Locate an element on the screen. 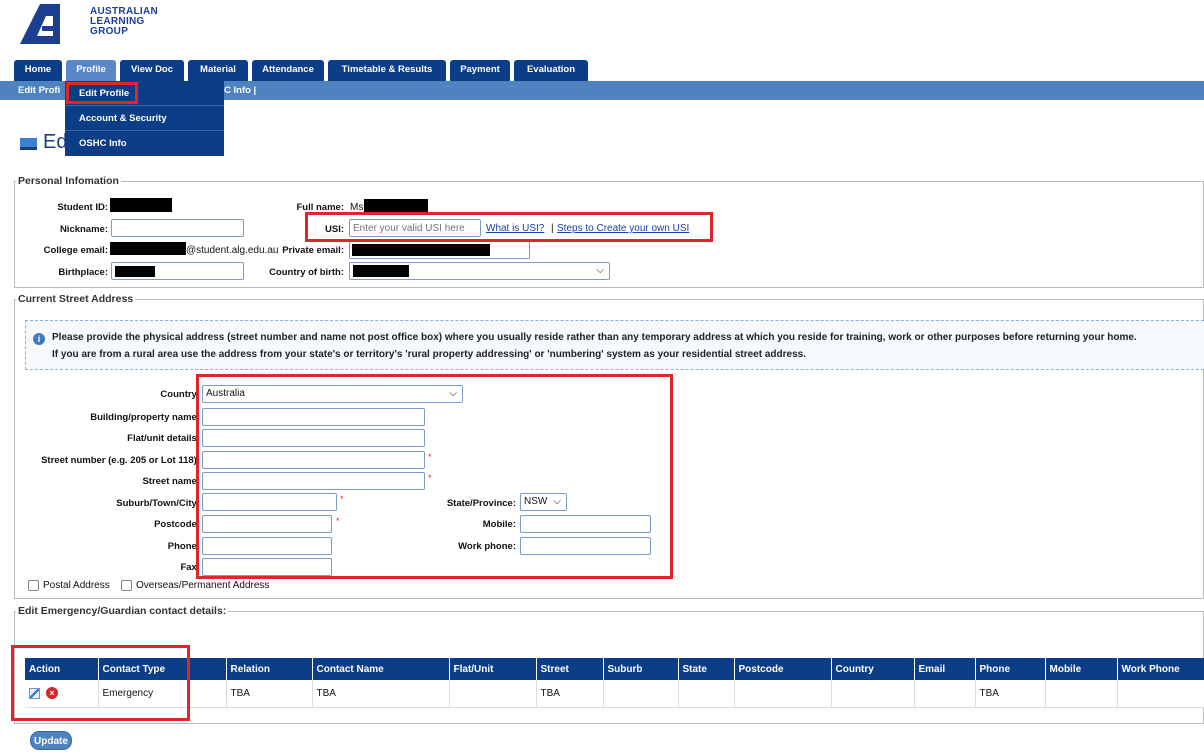 Image resolution: width=1204 pixels, height=756 pixels. country-of-birth-label: Country of birth: is located at coordinates (306, 272).